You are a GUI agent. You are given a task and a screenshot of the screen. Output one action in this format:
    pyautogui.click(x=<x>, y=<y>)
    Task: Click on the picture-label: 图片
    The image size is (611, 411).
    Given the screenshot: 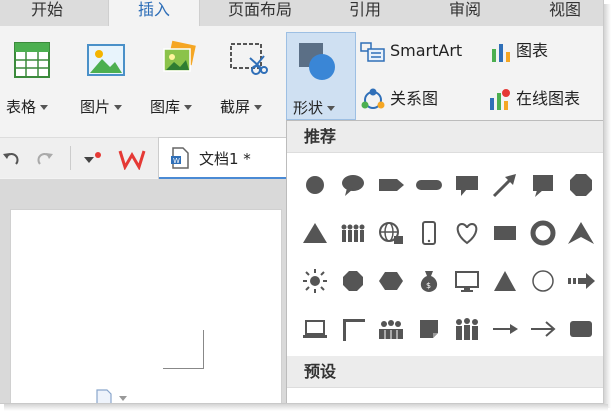 What is the action you would take?
    pyautogui.click(x=95, y=107)
    